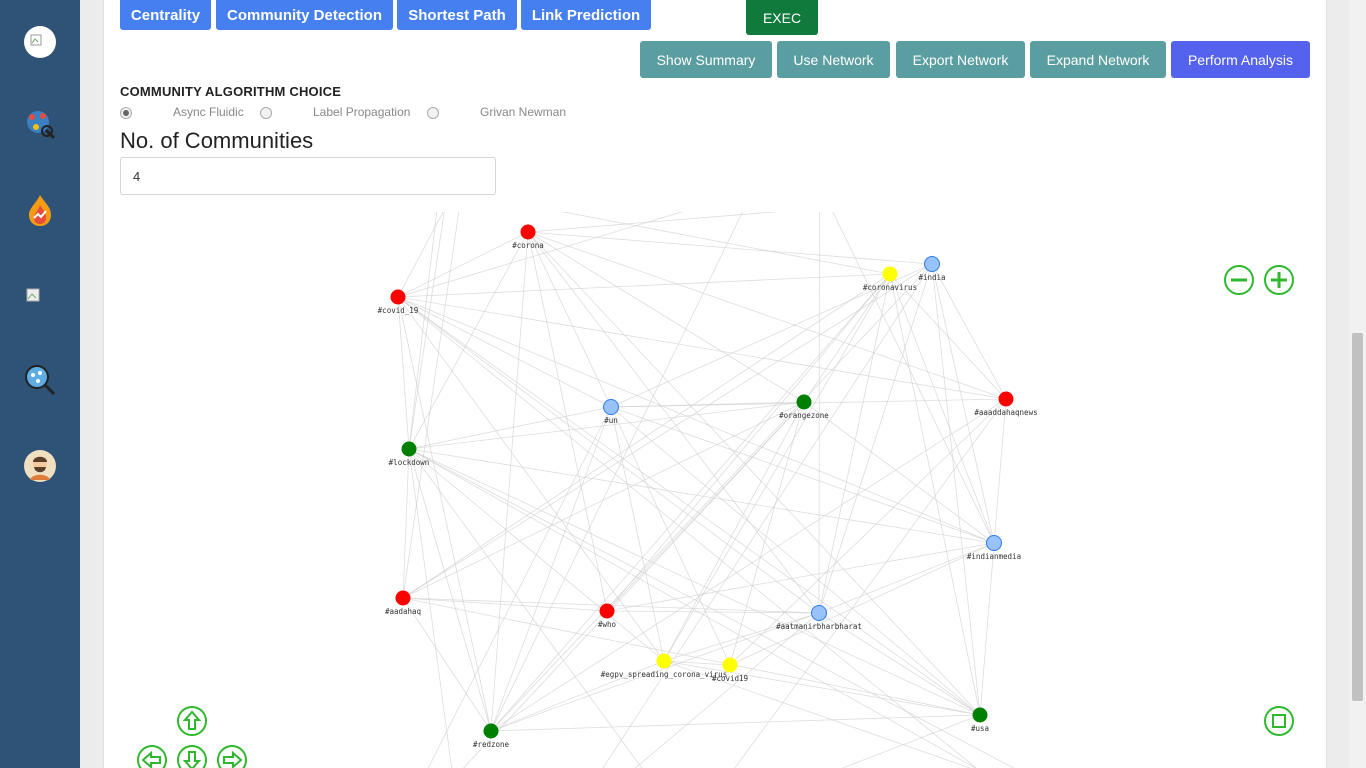 This screenshot has height=768, width=1366. What do you see at coordinates (403, 611) in the screenshot?
I see `graph-node-label: #aadahaq` at bounding box center [403, 611].